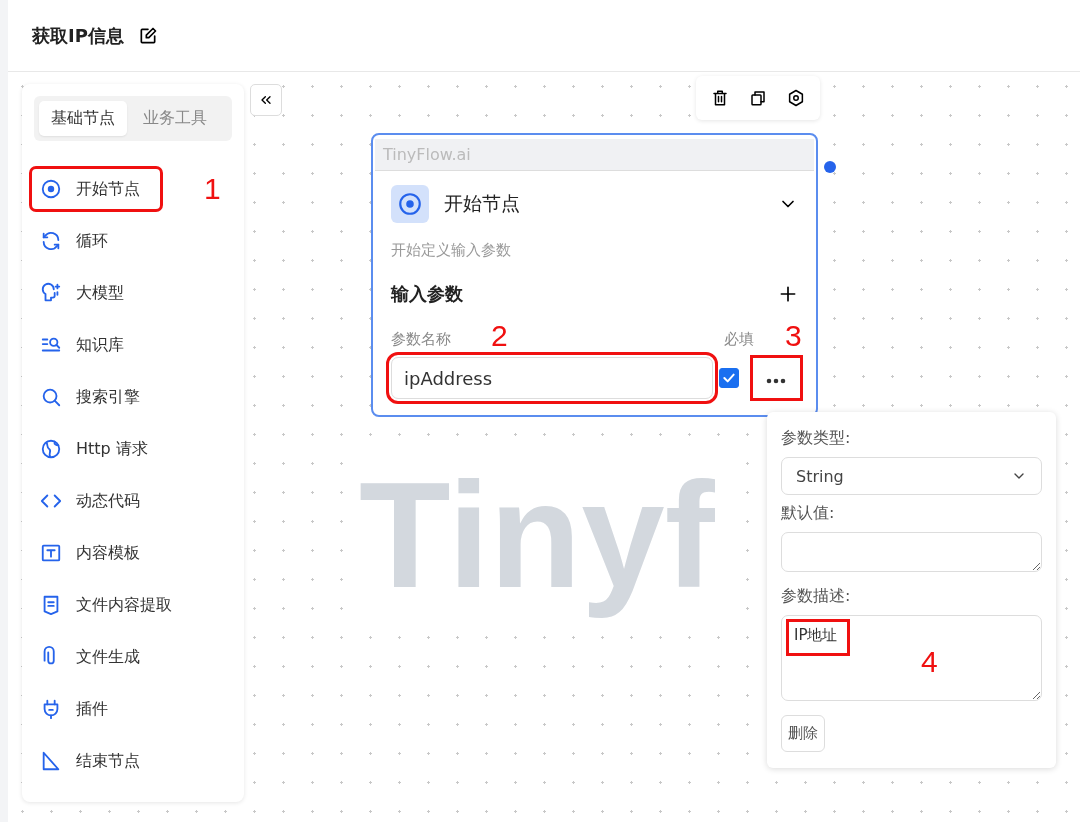 This screenshot has height=822, width=1080. What do you see at coordinates (51, 293) in the screenshot?
I see `head-sparkle-icon` at bounding box center [51, 293].